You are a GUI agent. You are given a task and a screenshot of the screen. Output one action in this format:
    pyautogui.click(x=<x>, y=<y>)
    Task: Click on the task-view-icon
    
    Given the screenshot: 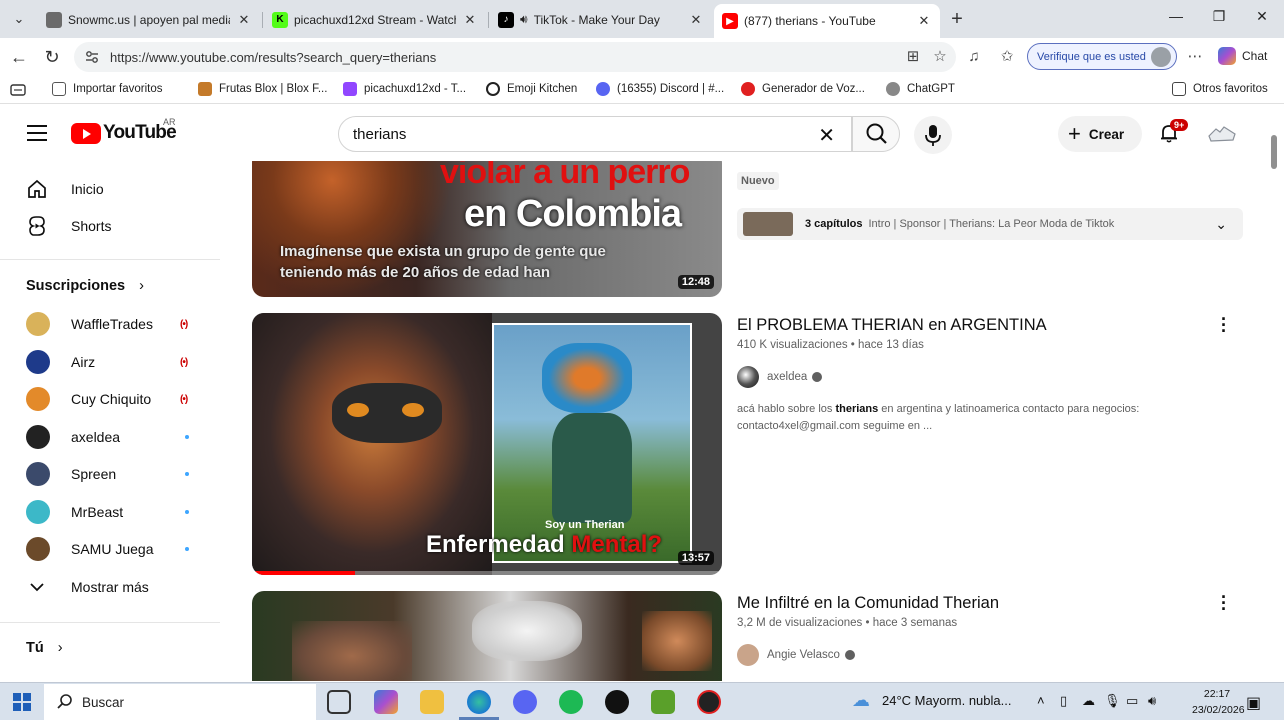 What is the action you would take?
    pyautogui.click(x=339, y=702)
    